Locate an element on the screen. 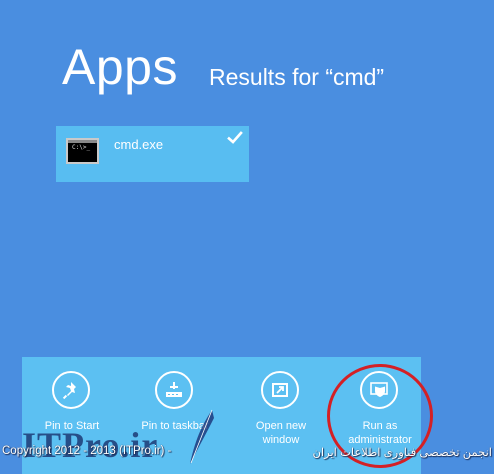  checkmark-icon is located at coordinates (235, 137).